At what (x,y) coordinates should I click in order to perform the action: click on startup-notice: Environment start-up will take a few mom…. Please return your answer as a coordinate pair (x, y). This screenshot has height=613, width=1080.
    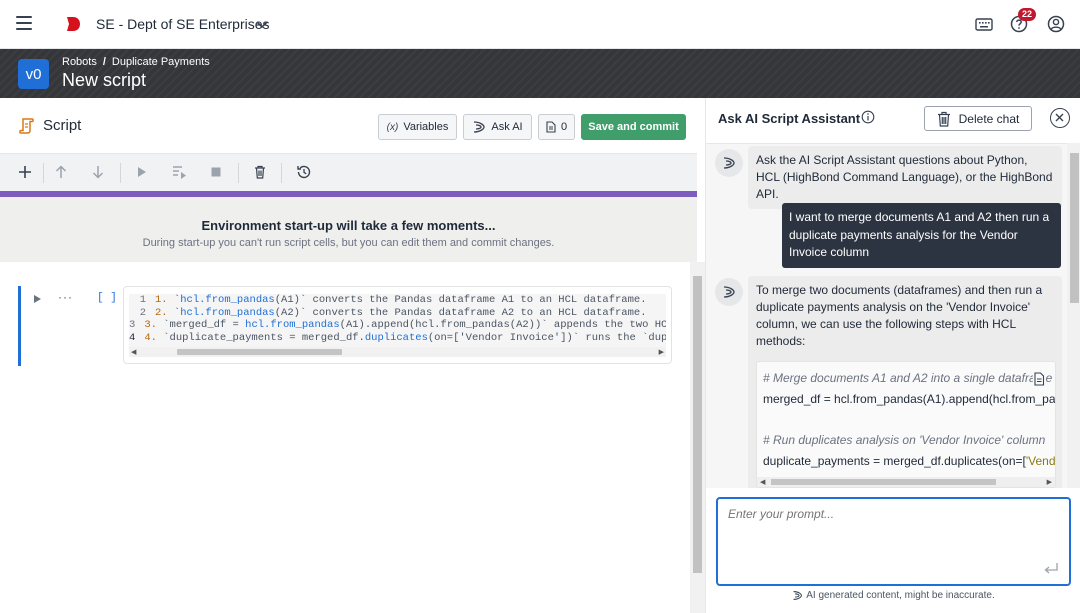
    Looking at the image, I should click on (348, 229).